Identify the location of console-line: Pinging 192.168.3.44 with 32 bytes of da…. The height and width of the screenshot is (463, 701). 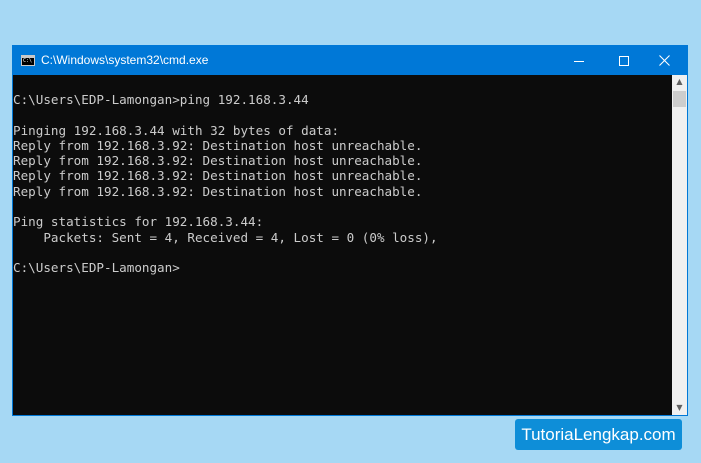
(176, 130).